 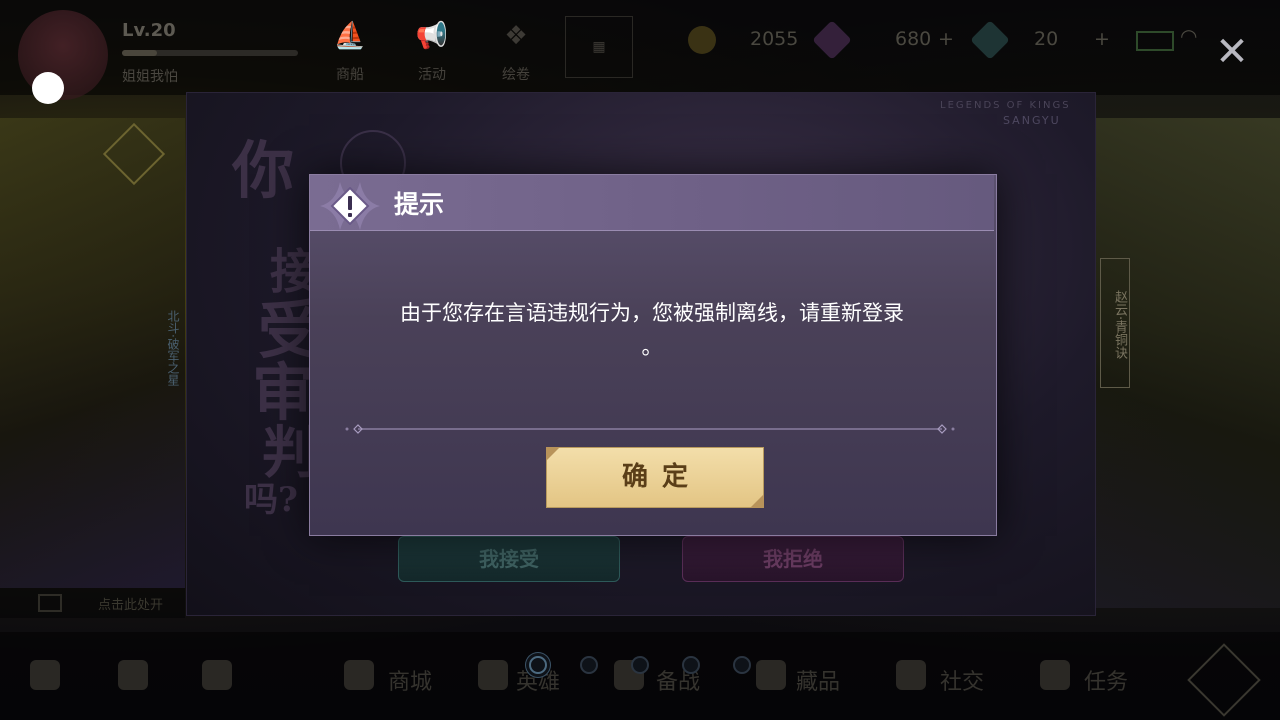 What do you see at coordinates (911, 675) in the screenshot?
I see `social-icon` at bounding box center [911, 675].